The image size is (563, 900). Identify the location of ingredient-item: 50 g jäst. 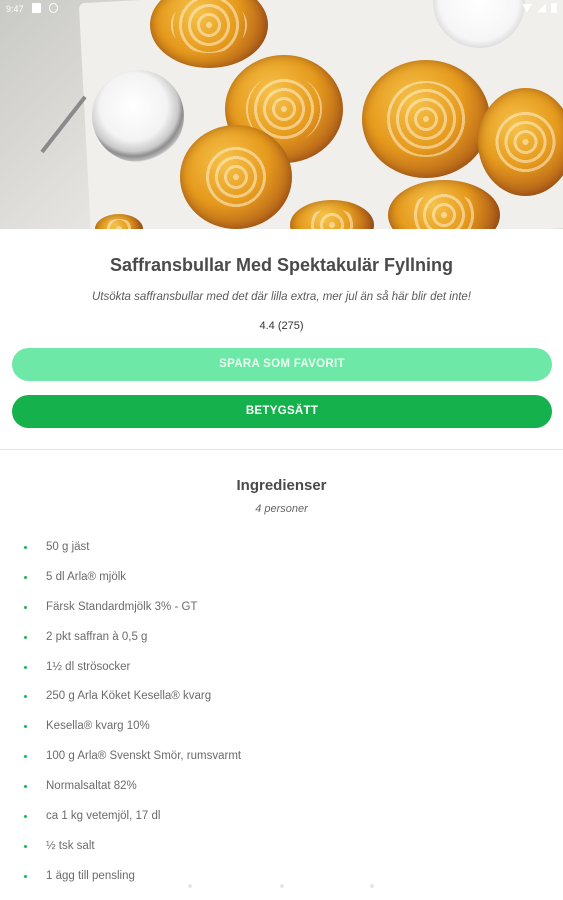
(281, 547).